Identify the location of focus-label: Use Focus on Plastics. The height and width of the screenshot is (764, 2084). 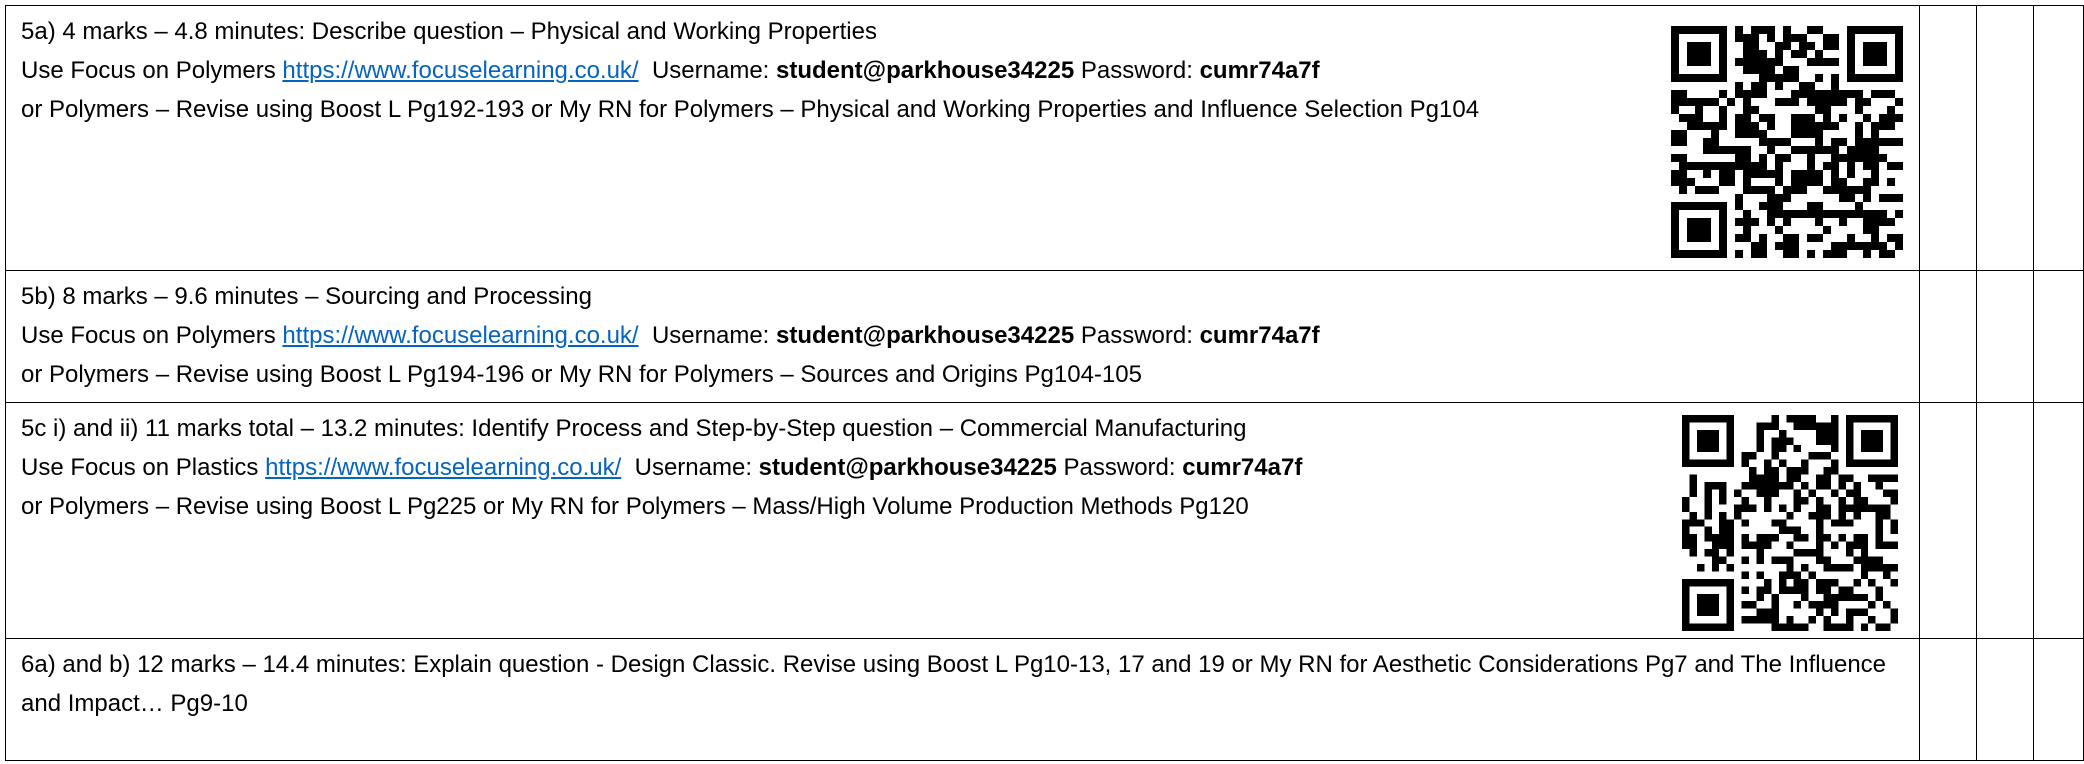
(143, 467).